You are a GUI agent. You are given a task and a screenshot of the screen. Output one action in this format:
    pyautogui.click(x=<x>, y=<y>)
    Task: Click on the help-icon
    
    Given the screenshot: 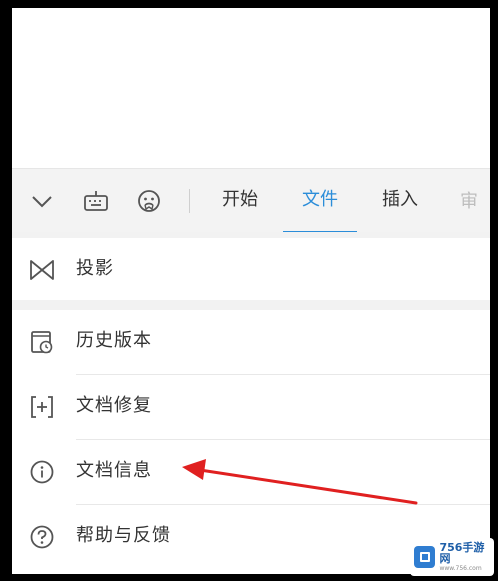 What is the action you would take?
    pyautogui.click(x=42, y=537)
    